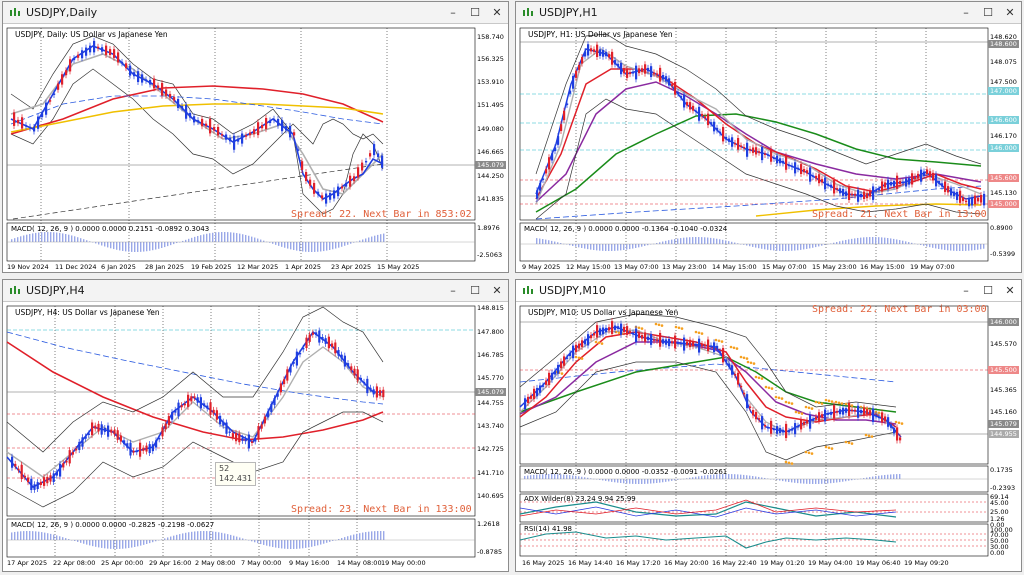  What do you see at coordinates (164, 267) in the screenshot?
I see `date-tick: 28 Jan 2025` at bounding box center [164, 267].